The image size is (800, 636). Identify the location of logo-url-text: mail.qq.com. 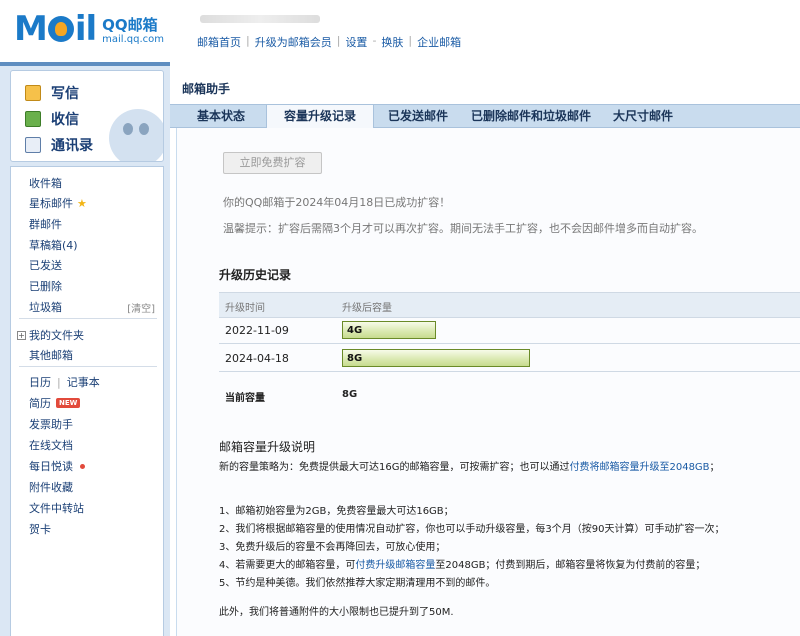
(133, 39).